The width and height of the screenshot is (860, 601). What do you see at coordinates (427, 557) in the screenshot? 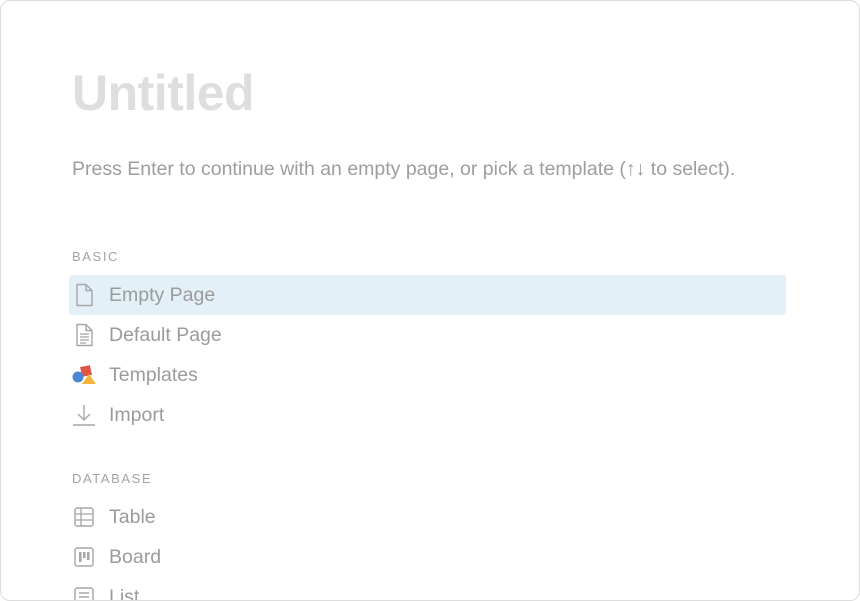
I see `menu-item-board: Board` at bounding box center [427, 557].